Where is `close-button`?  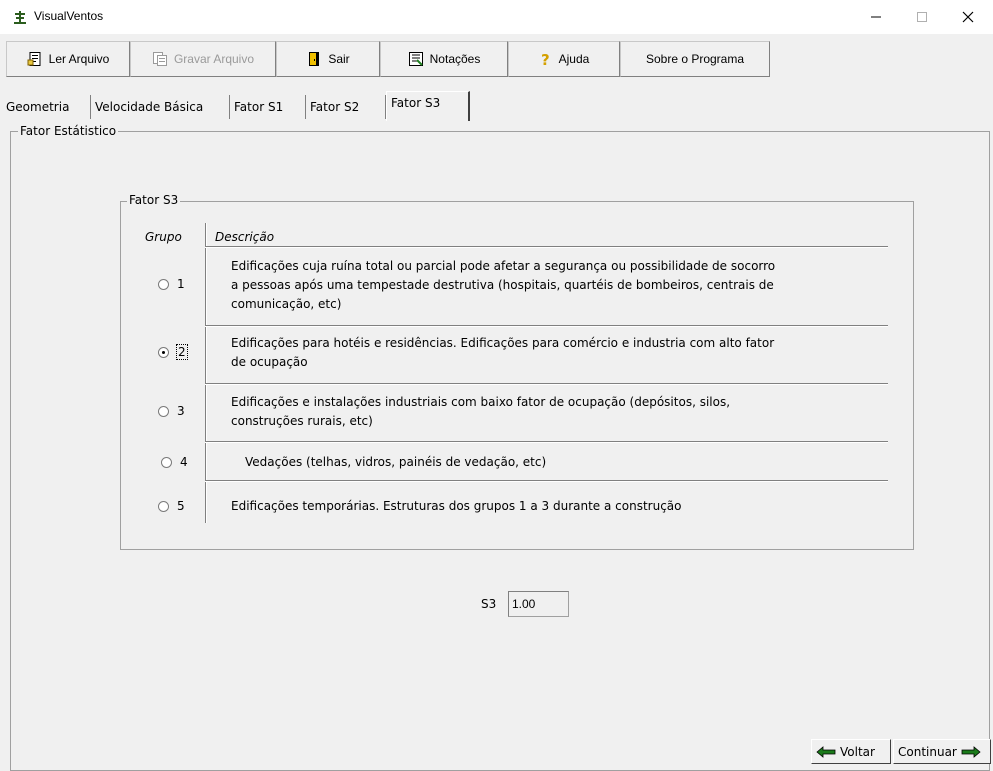
close-button is located at coordinates (968, 17).